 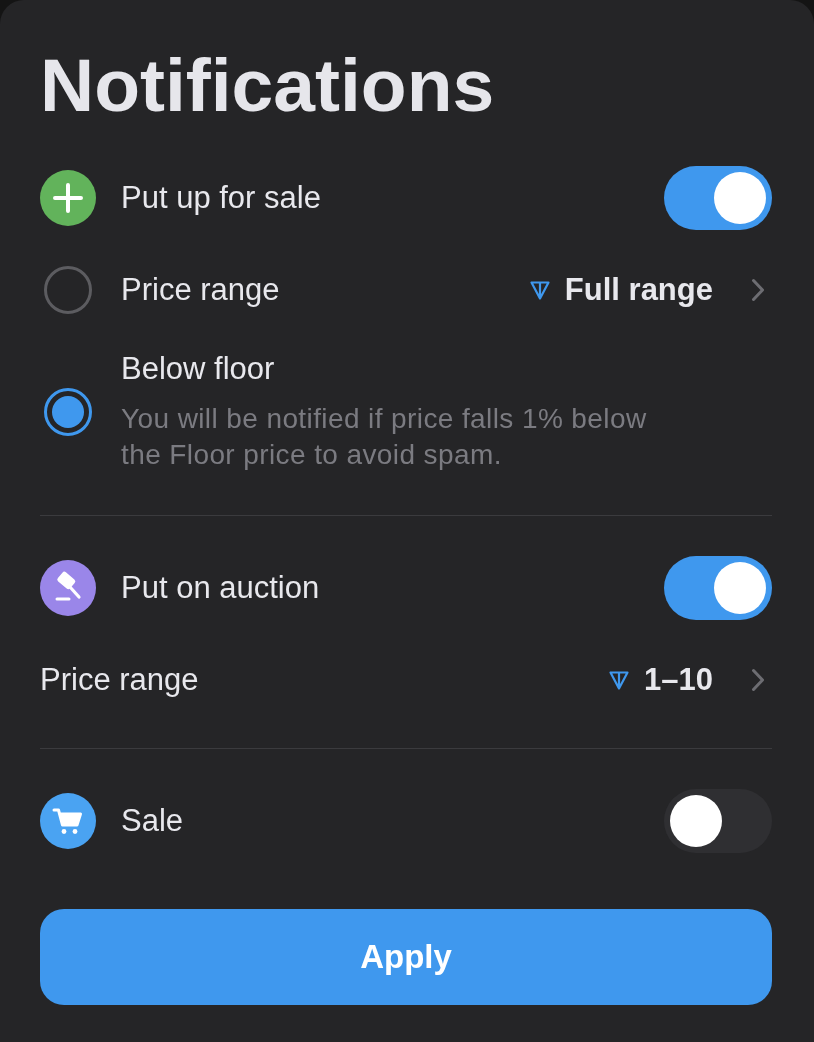 What do you see at coordinates (638, 290) in the screenshot?
I see `range-value: Full range` at bounding box center [638, 290].